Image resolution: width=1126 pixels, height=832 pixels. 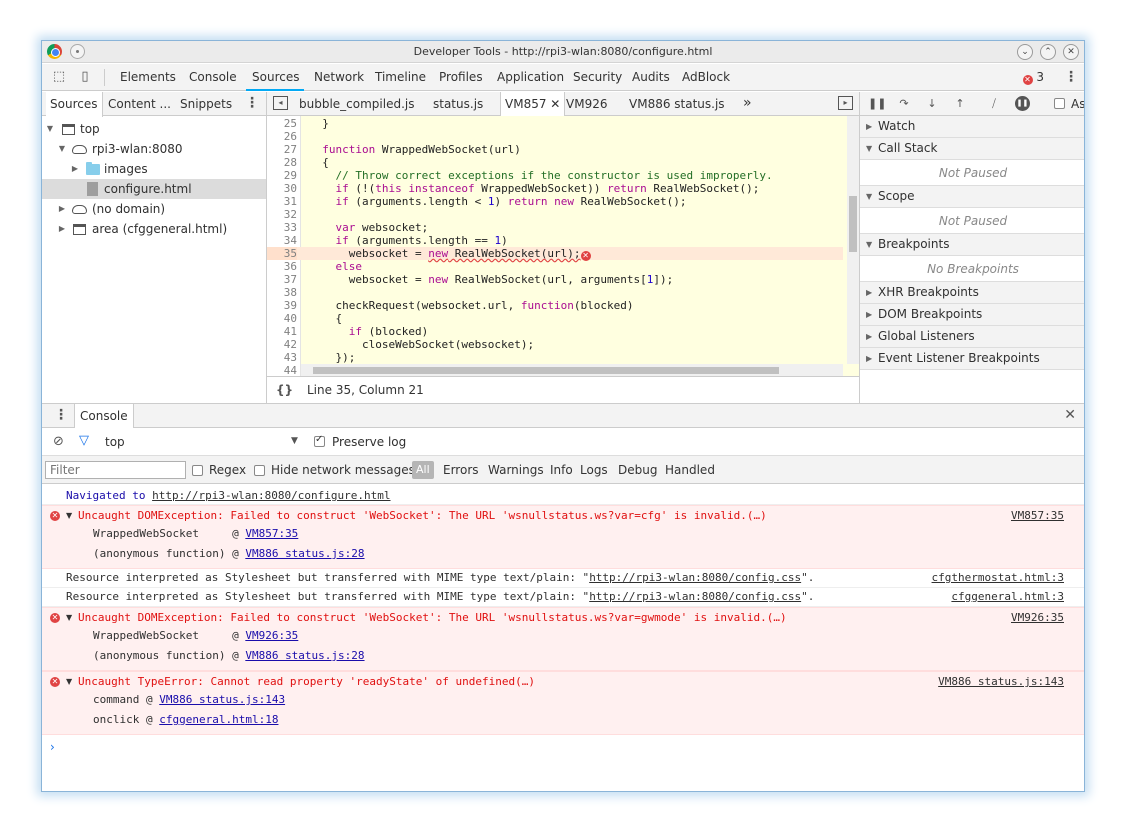 I want to click on stack-frame-link: cfggeneral.html:18, so click(x=218, y=719).